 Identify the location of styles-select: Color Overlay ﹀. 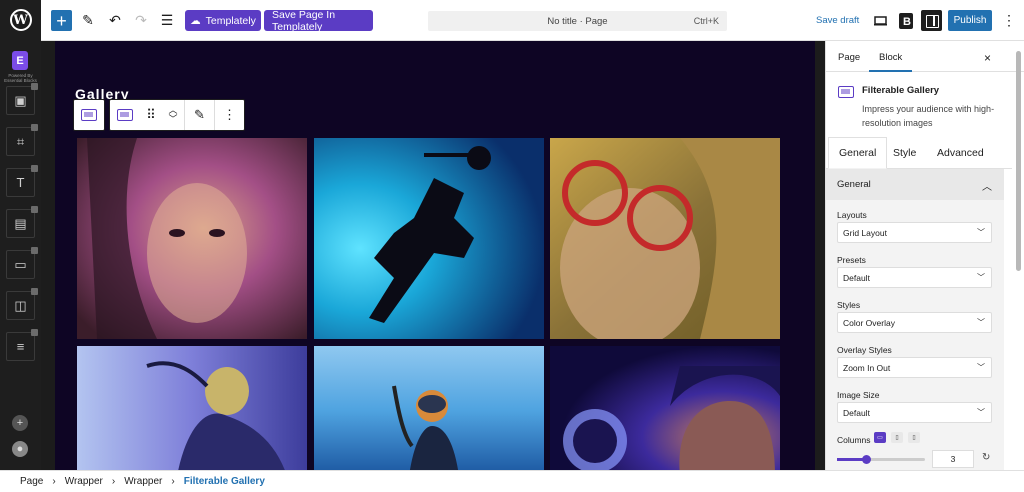
(914, 322).